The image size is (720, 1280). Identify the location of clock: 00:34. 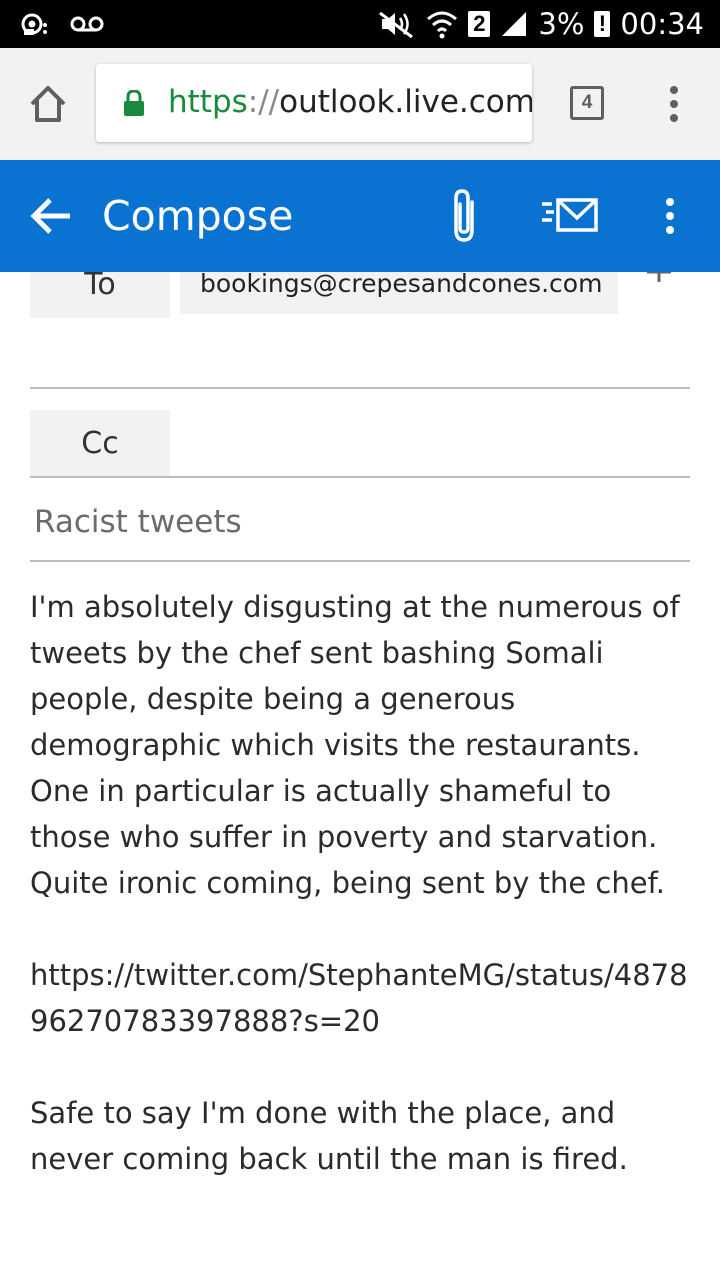
(662, 24).